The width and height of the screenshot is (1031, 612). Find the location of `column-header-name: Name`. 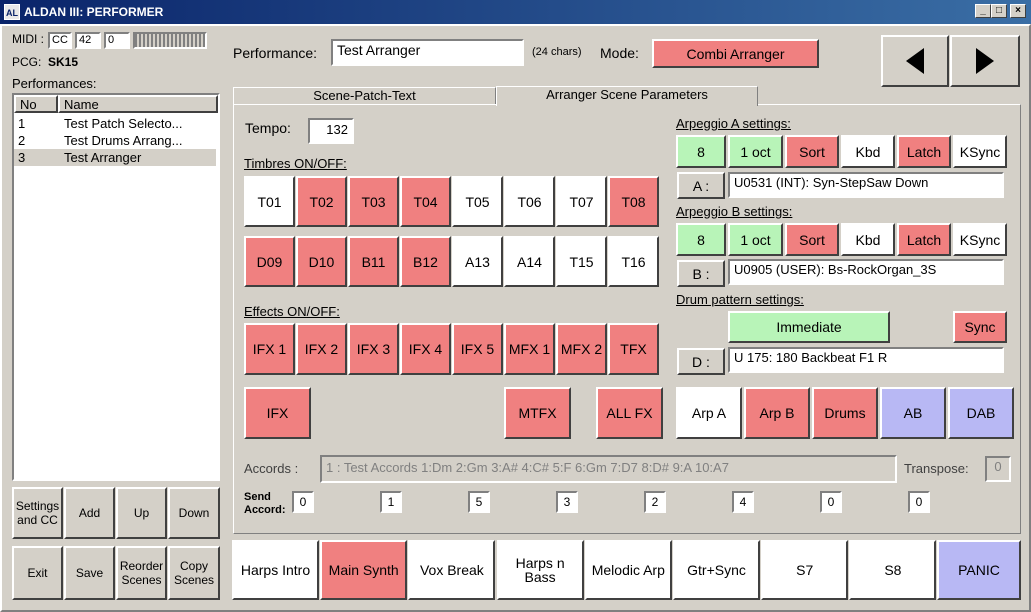

column-header-name: Name is located at coordinates (138, 104).